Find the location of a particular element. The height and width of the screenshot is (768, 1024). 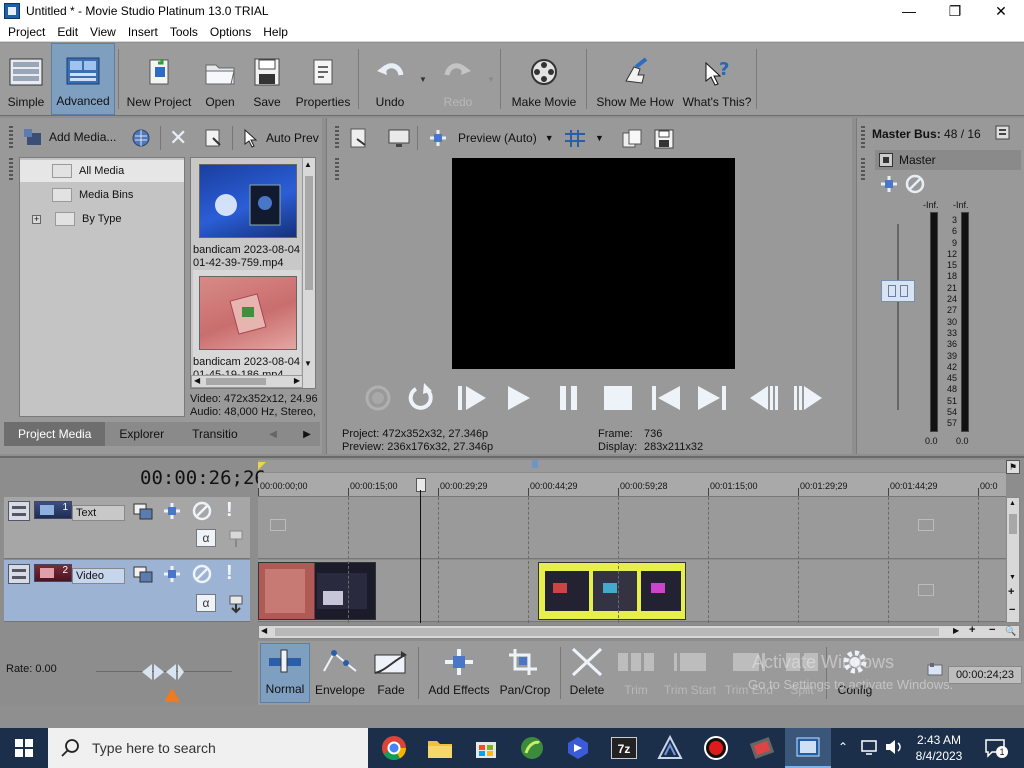

taskbar-search-box: Type here to search is located at coordinates (208, 748).